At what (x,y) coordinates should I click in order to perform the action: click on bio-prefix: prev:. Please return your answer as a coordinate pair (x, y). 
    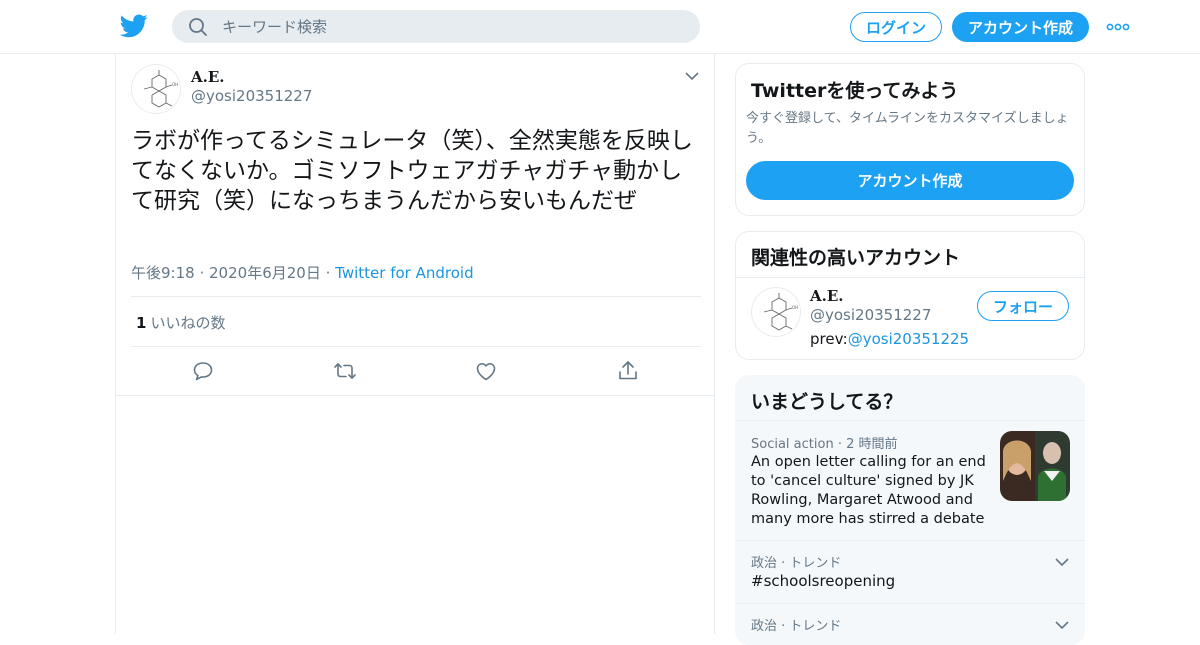
    Looking at the image, I should click on (829, 339).